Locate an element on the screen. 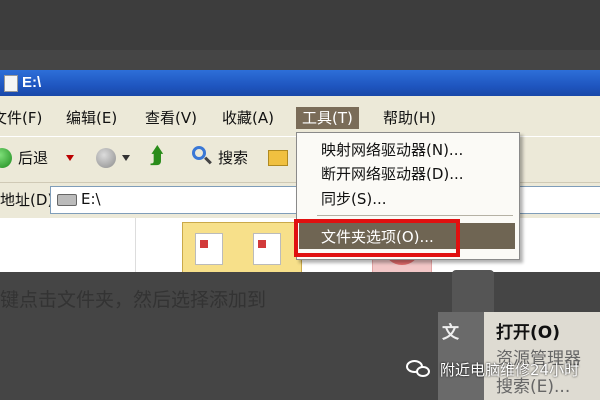  menu-file: 文件(F) is located at coordinates (21, 118).